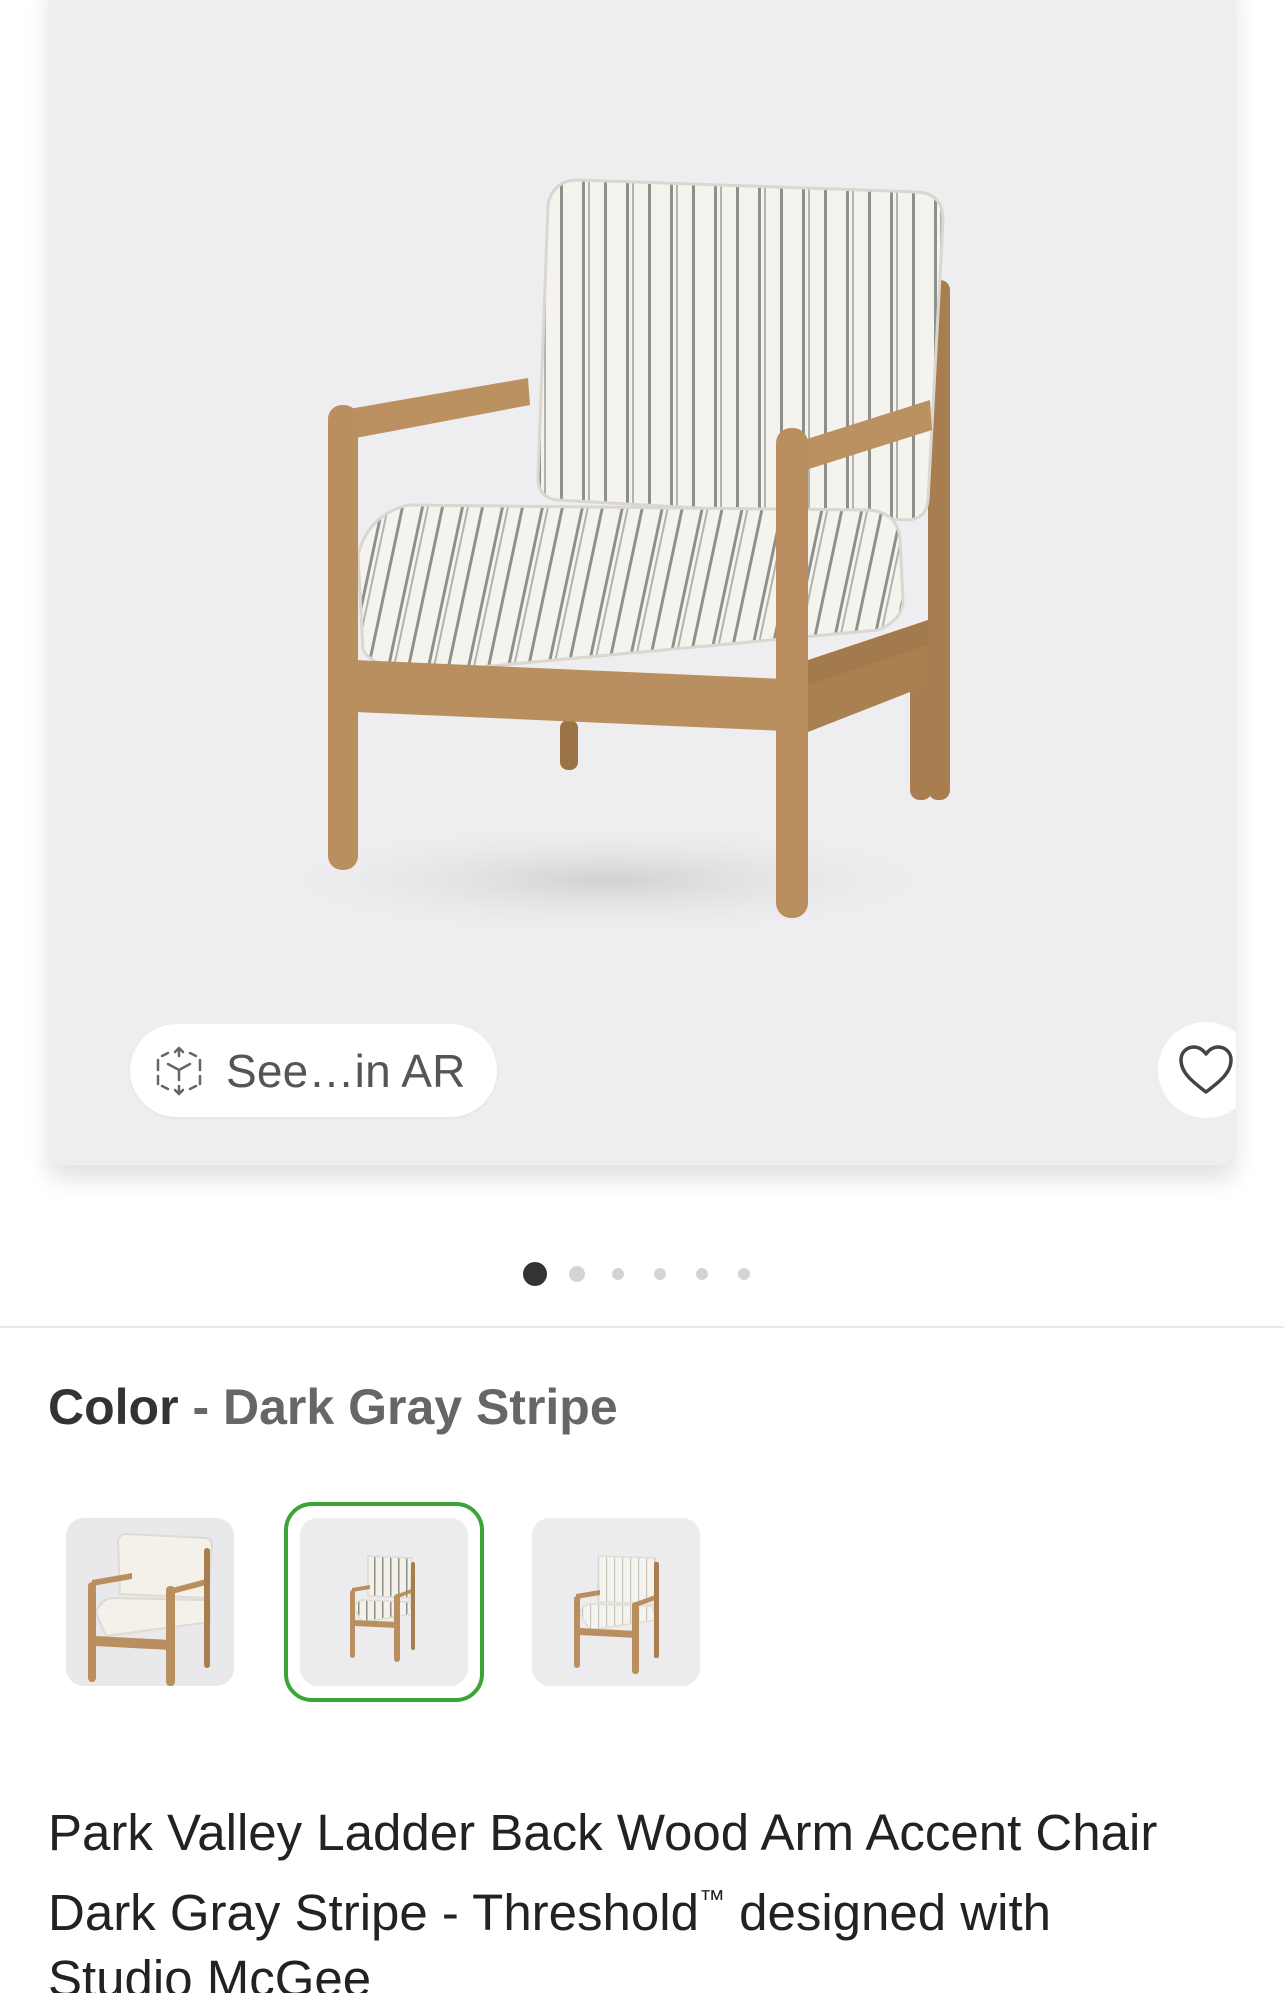  Describe the element at coordinates (420, 1407) in the screenshot. I see `color-selected-value: Dark Gray Stripe` at that location.